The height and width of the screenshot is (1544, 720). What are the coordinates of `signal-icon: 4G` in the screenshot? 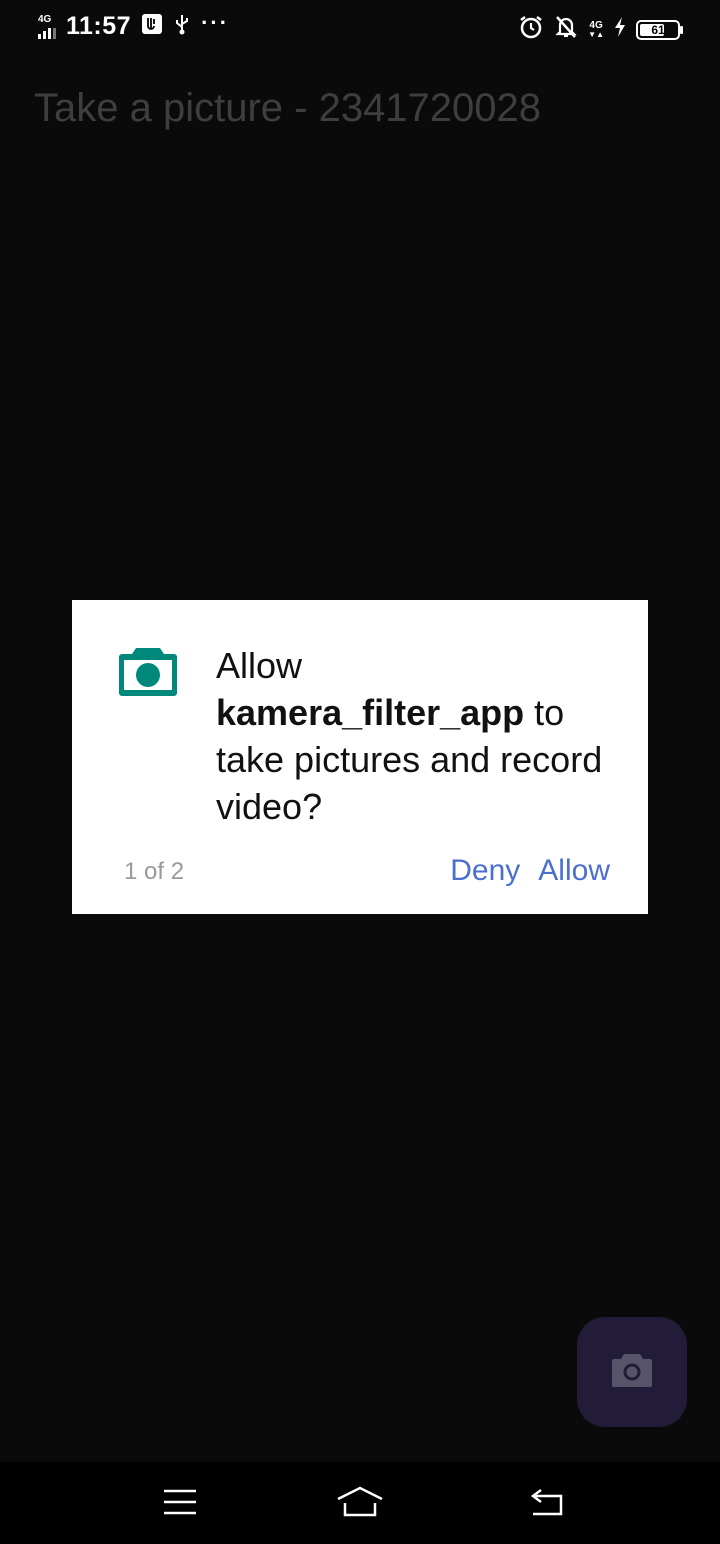 It's located at (47, 26).